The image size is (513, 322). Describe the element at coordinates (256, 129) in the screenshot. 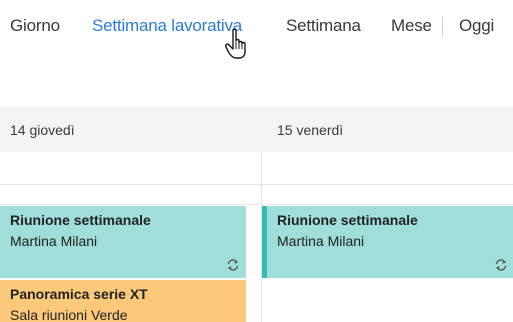

I see `day-header-row: 14 giovedì 15 venerdì` at that location.